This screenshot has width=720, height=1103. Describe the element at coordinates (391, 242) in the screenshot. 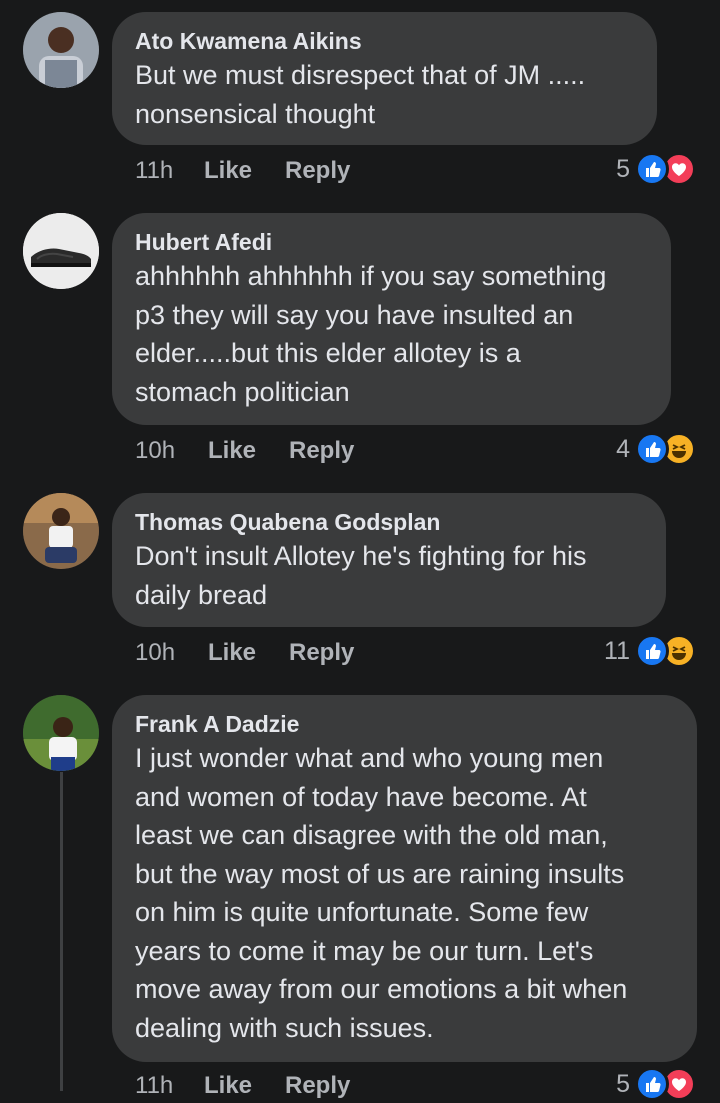

I see `comment-author: Hubert Afedi` at that location.